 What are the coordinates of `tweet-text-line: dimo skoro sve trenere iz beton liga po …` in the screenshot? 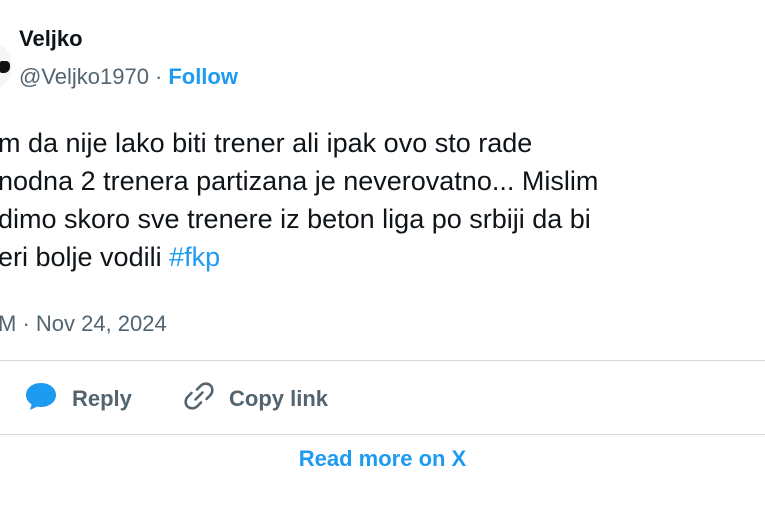 It's located at (295, 219).